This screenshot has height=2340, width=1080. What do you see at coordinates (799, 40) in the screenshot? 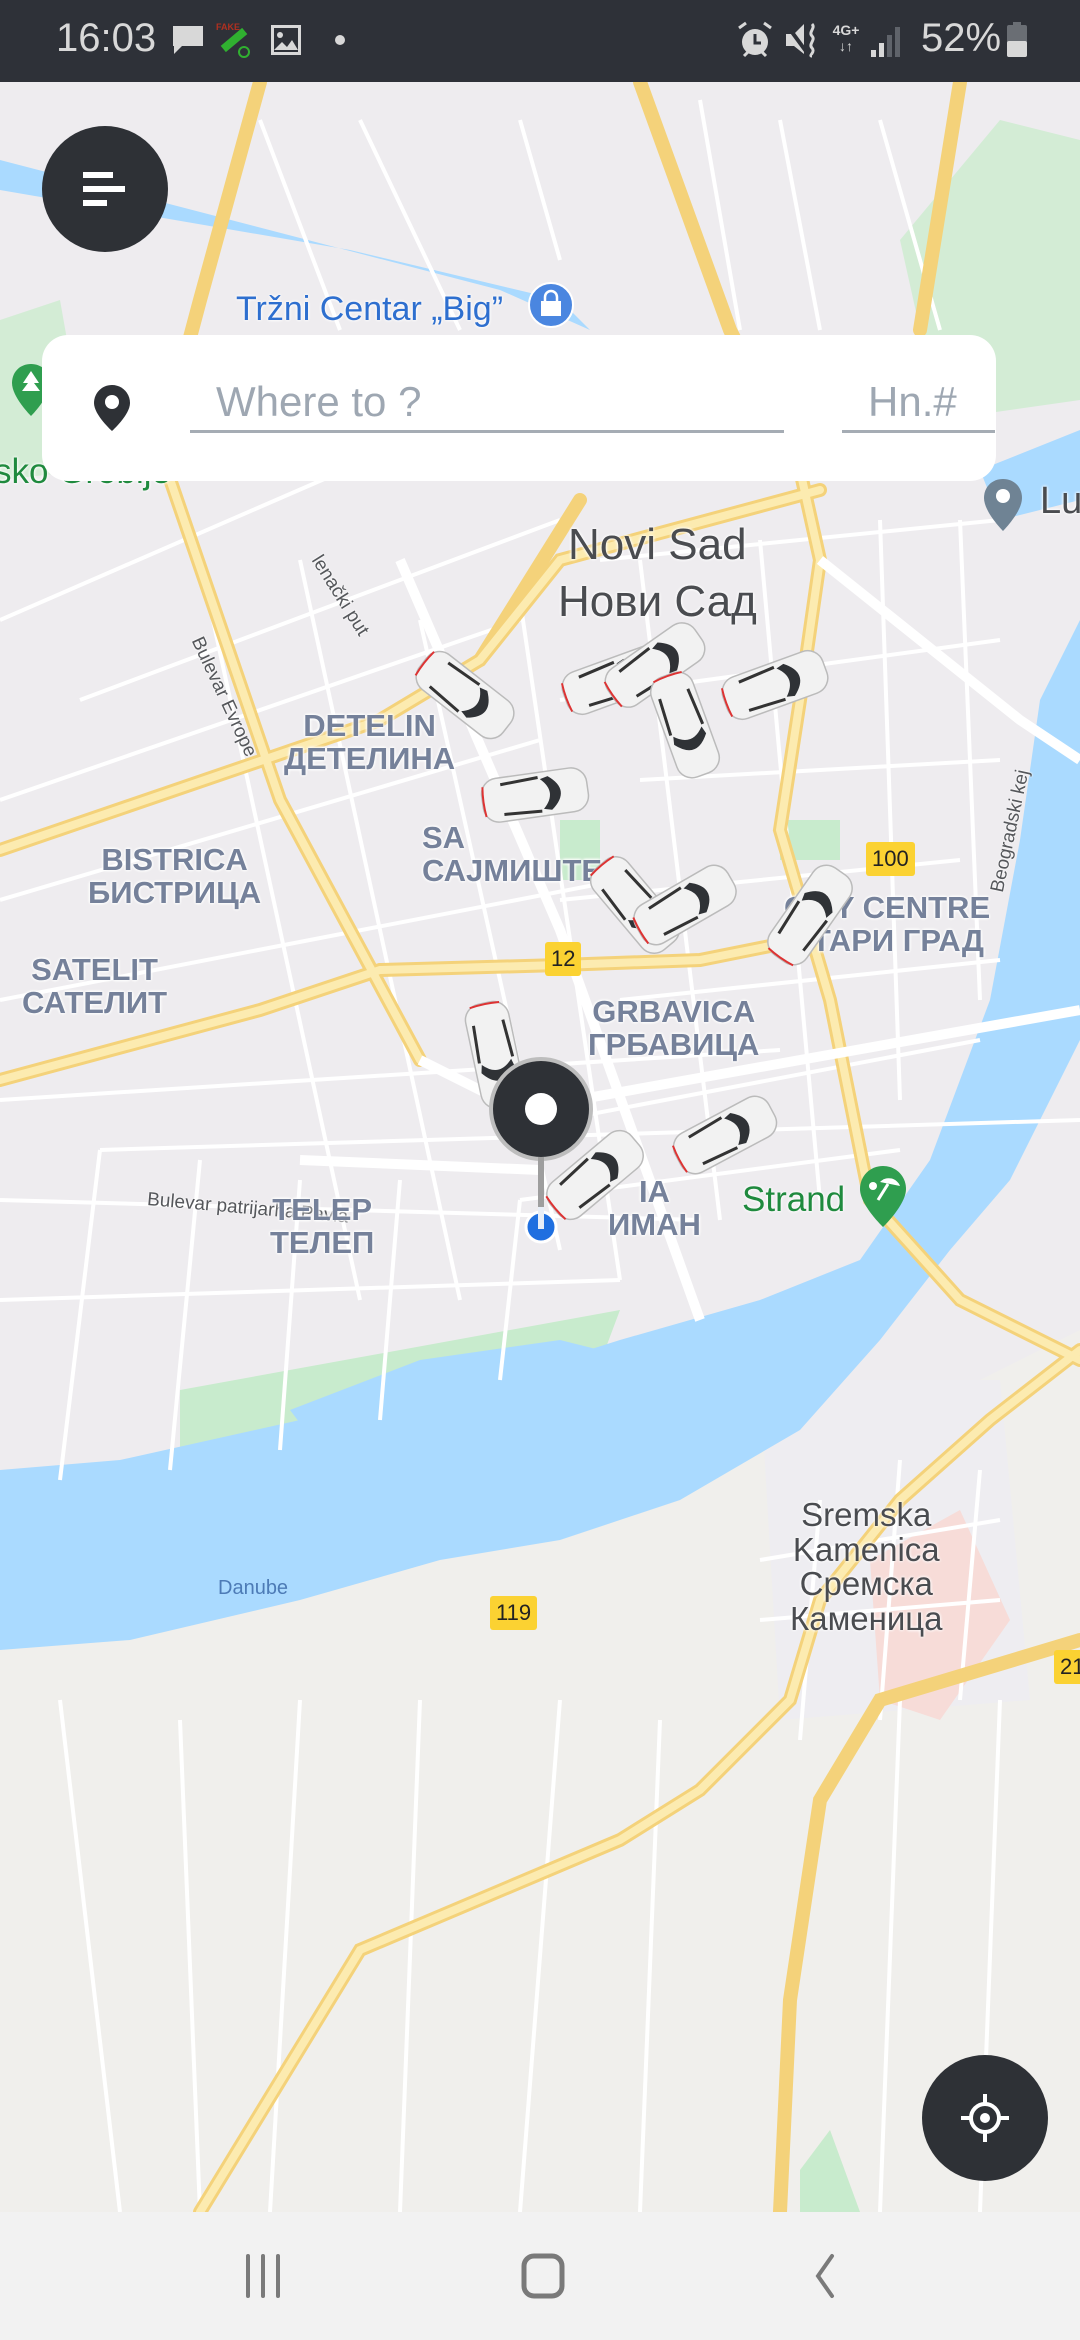
I see `vibrate-mute-icon` at bounding box center [799, 40].